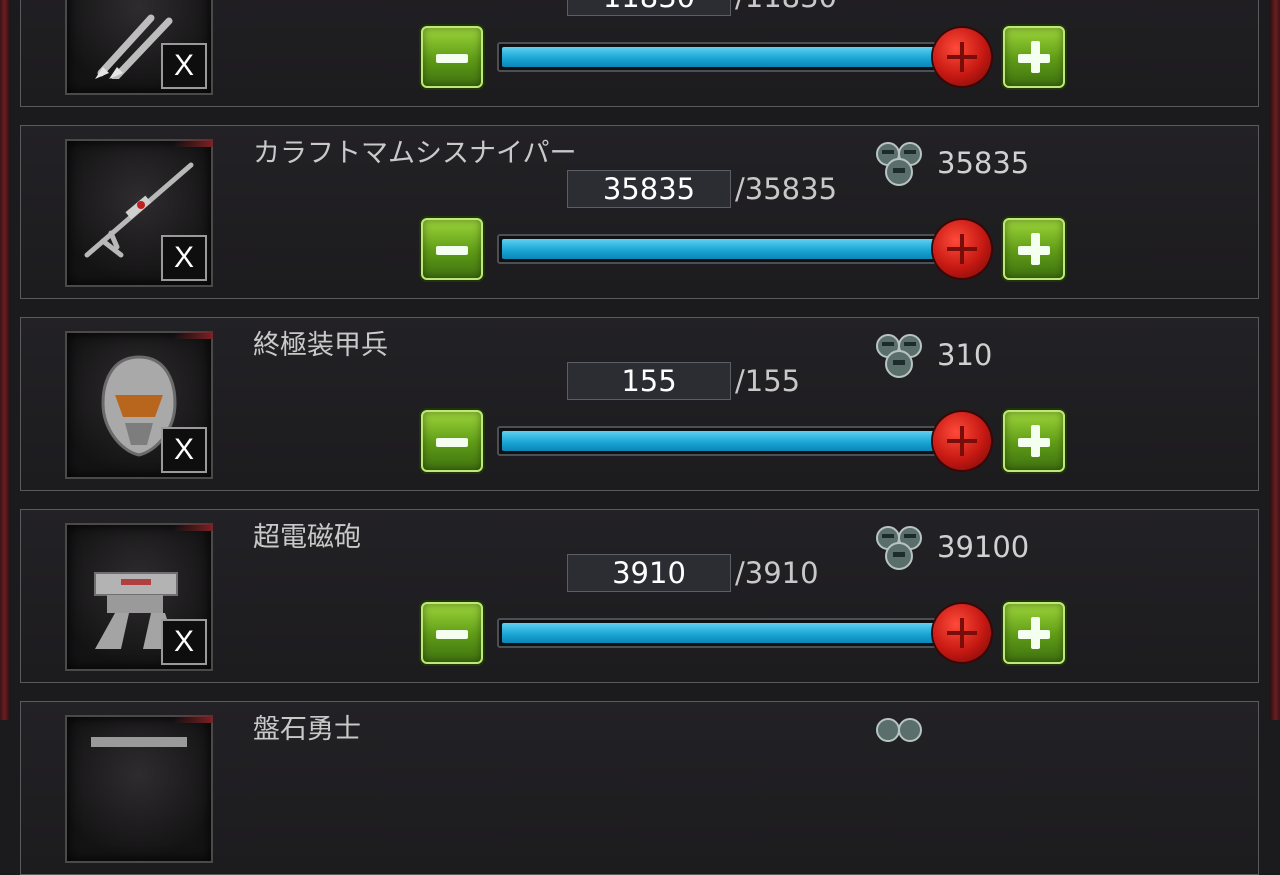 The width and height of the screenshot is (1280, 875). What do you see at coordinates (649, 573) in the screenshot?
I see `quantity-input: 3910` at bounding box center [649, 573].